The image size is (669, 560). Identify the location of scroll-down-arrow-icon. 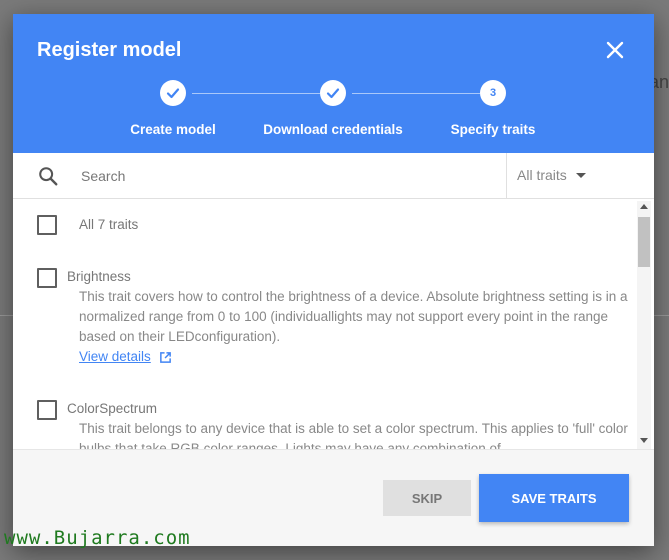
(644, 440).